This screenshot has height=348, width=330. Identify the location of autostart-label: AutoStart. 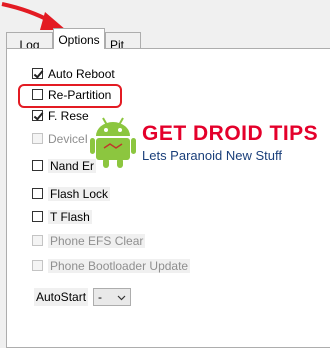
(61, 297).